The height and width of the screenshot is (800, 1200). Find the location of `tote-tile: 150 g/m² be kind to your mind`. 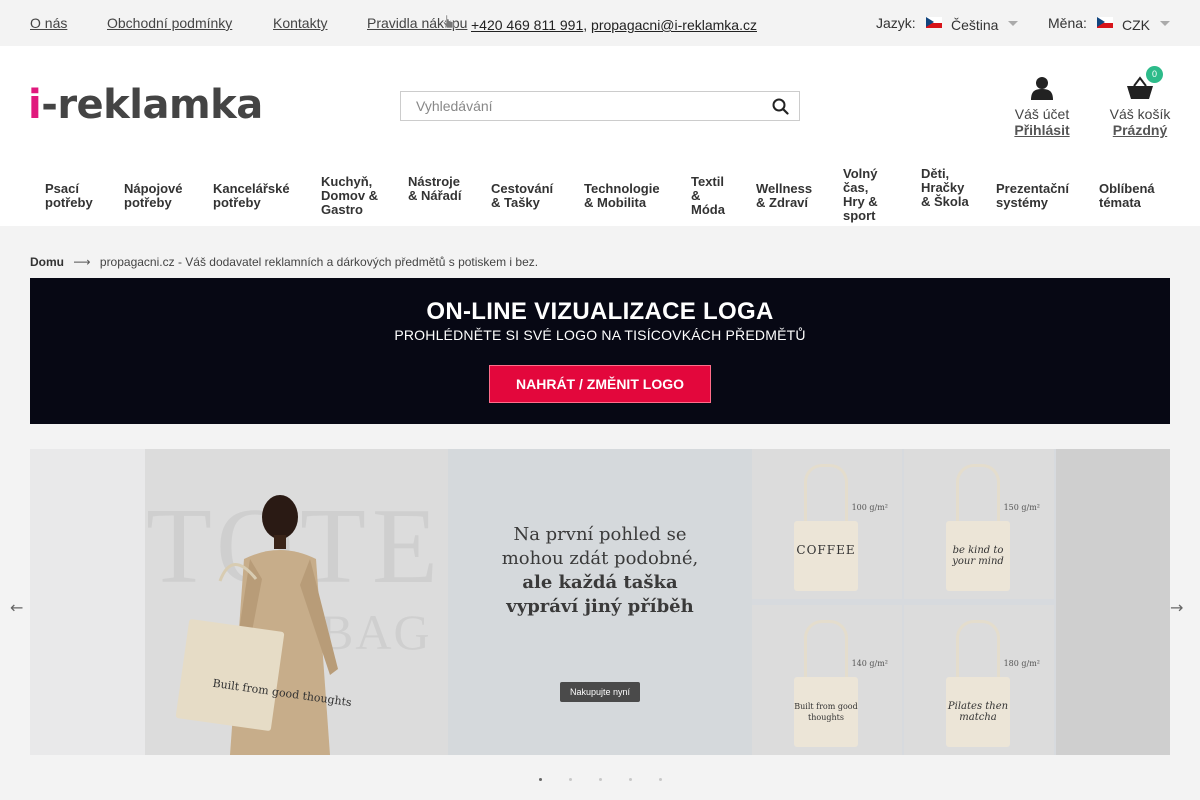

tote-tile: 150 g/m² be kind to your mind is located at coordinates (979, 524).